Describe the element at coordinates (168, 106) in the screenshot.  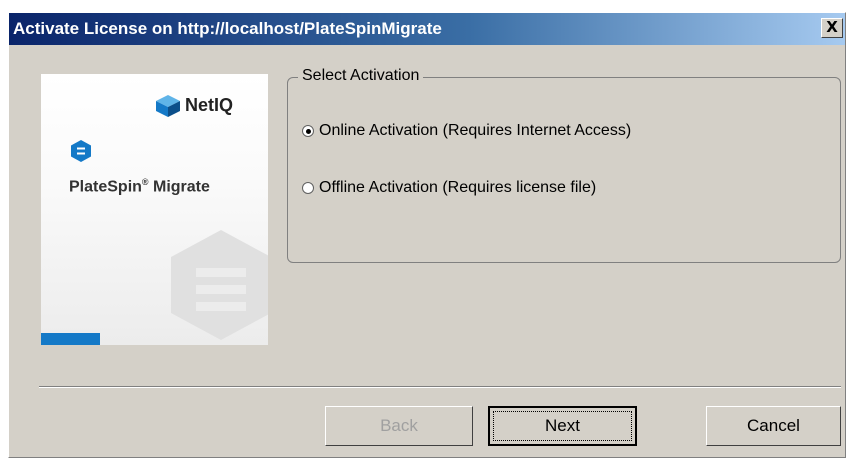
I see `netiq-cube-icon` at that location.